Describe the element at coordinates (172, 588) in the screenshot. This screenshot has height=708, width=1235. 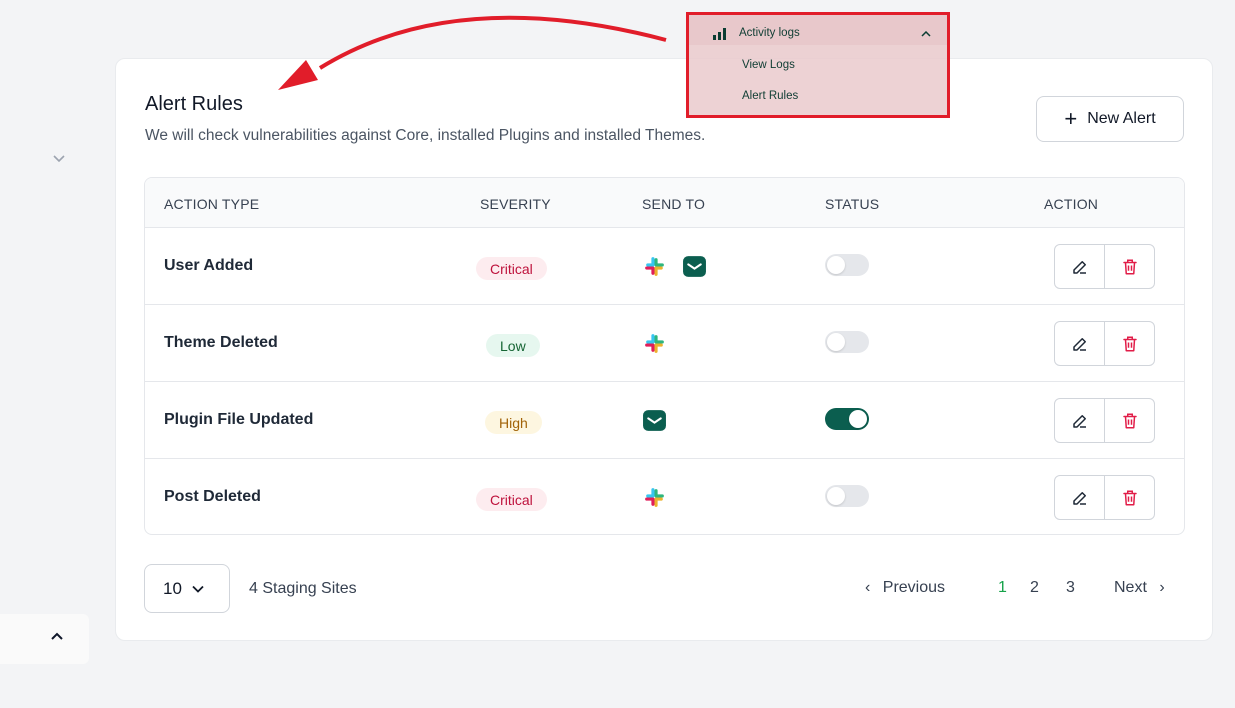
I see `per-page-value: 10` at that location.